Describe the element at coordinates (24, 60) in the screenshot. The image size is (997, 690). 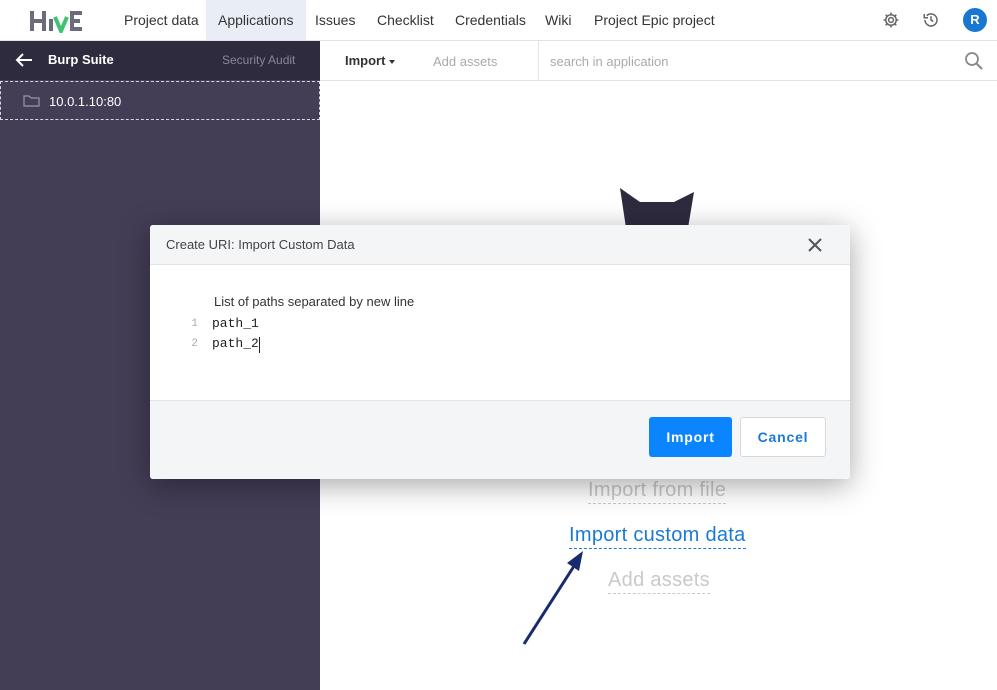
I see `back-arrow-icon` at that location.